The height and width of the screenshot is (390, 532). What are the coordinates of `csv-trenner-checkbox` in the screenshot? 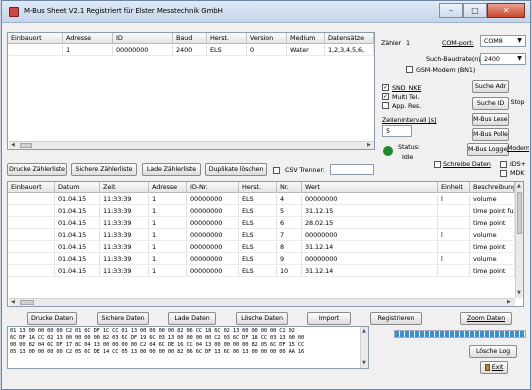 It's located at (276, 170).